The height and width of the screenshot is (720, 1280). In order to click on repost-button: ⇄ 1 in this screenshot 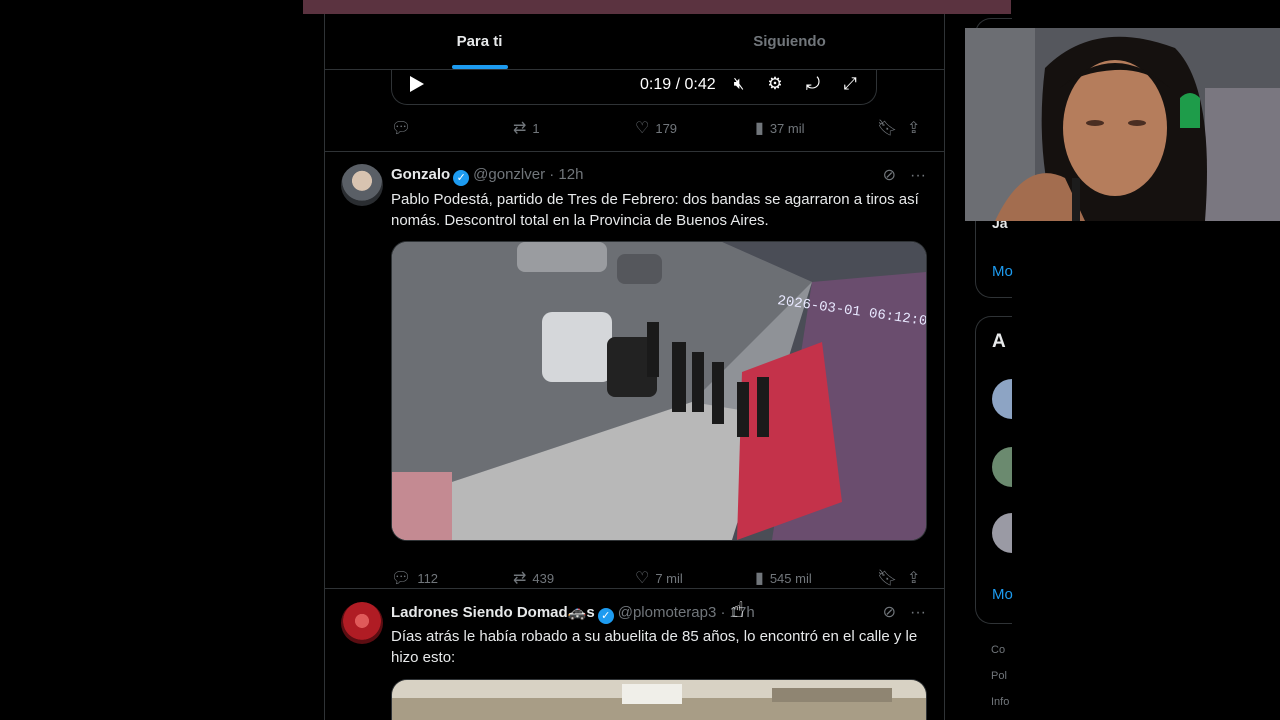, I will do `click(526, 128)`.